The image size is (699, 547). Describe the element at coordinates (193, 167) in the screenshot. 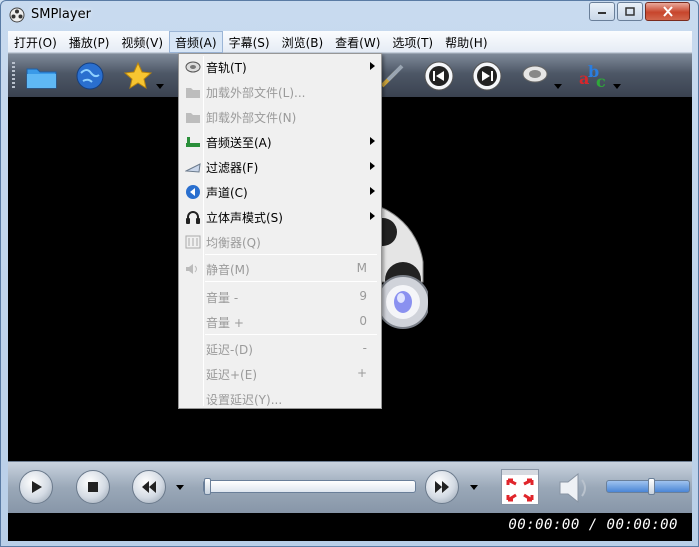

I see `filter-icon` at that location.